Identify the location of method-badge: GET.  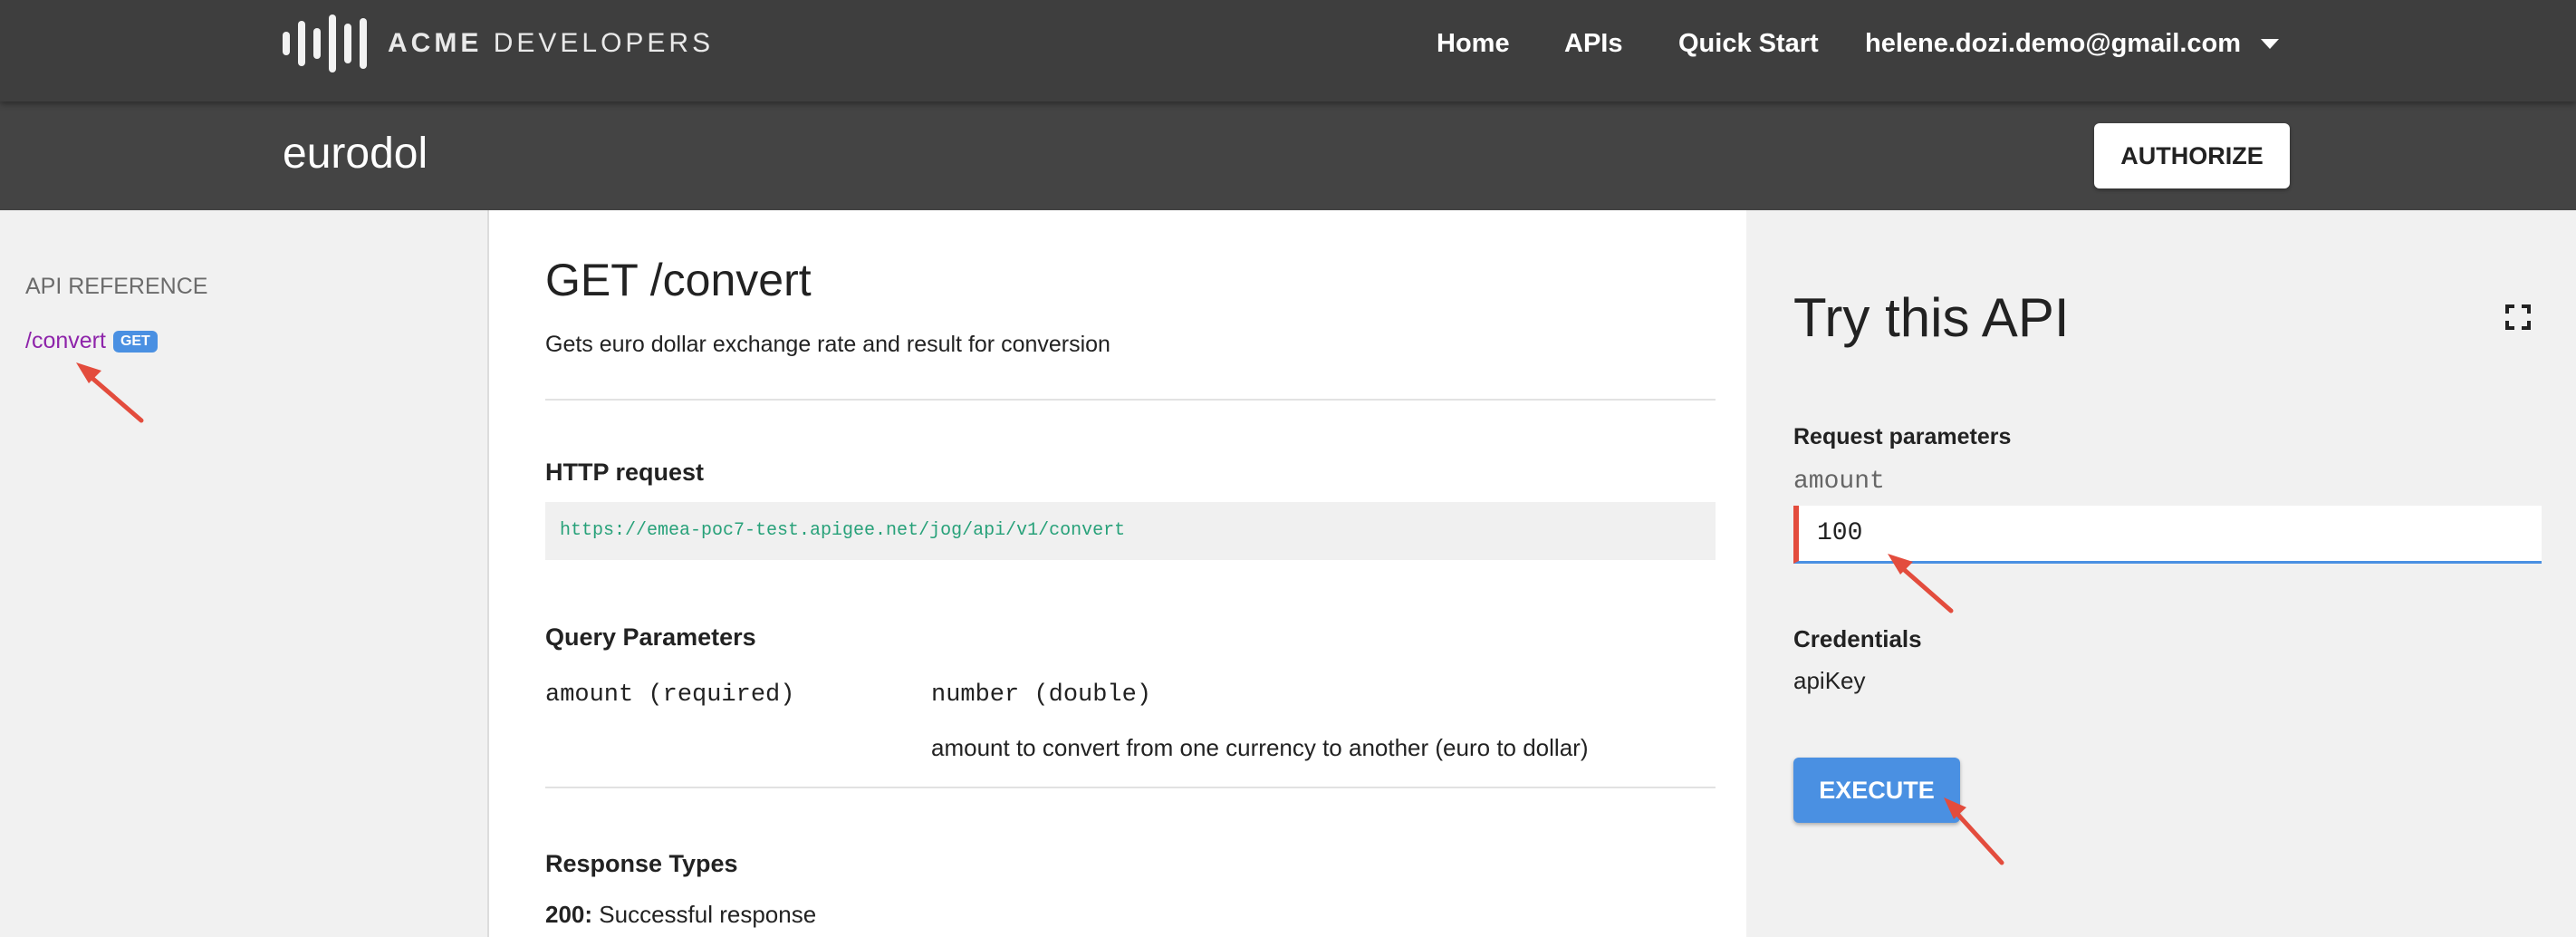
(135, 341).